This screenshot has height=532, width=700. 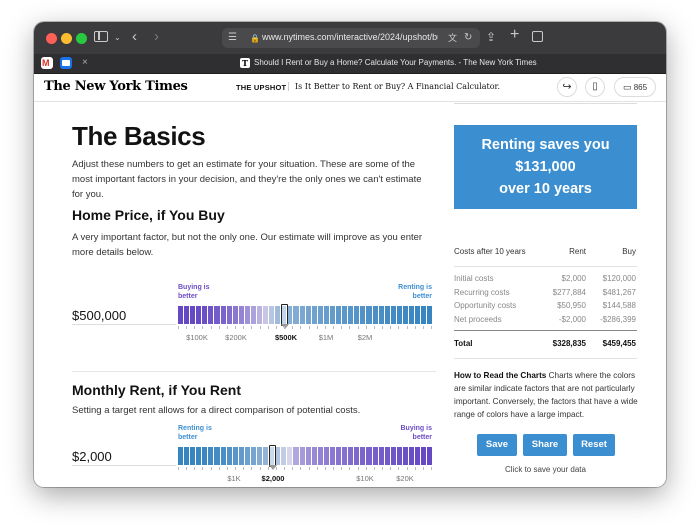 What do you see at coordinates (326, 337) in the screenshot?
I see `tick-label: $1M` at bounding box center [326, 337].